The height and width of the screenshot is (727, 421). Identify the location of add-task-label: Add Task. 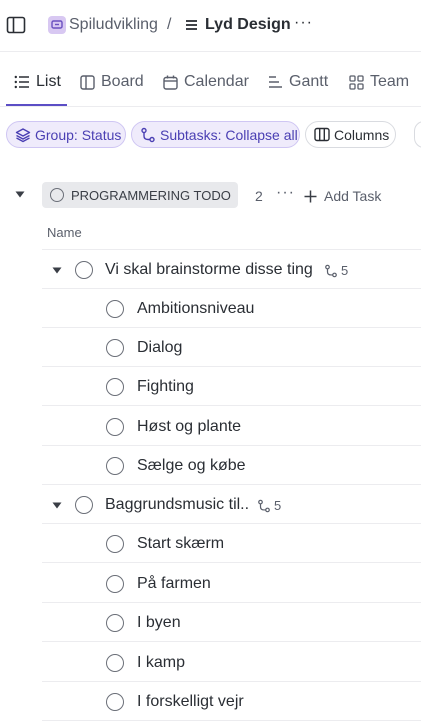
(353, 196).